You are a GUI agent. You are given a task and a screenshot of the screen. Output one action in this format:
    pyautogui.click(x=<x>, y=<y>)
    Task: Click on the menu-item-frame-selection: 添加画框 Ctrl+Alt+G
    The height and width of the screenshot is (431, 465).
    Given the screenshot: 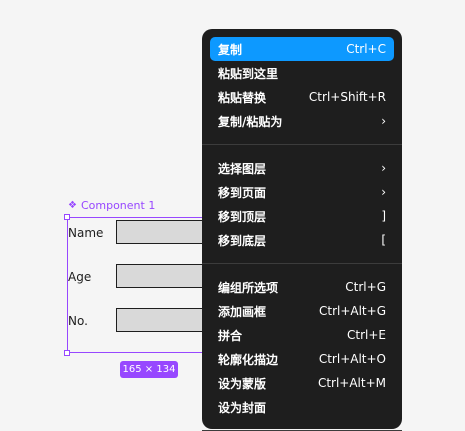 What is the action you would take?
    pyautogui.click(x=302, y=311)
    